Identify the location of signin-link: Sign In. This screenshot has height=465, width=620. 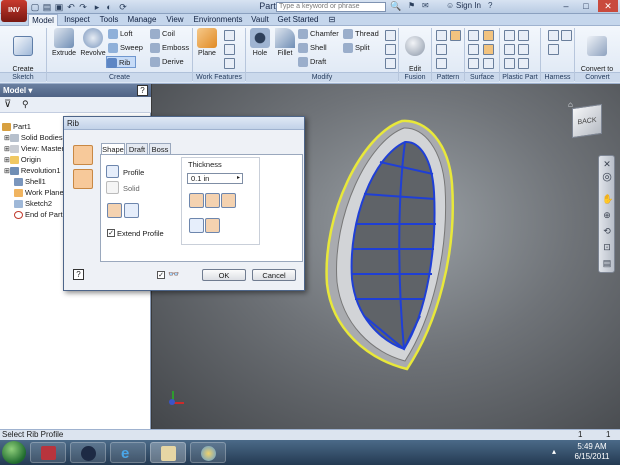
(468, 5).